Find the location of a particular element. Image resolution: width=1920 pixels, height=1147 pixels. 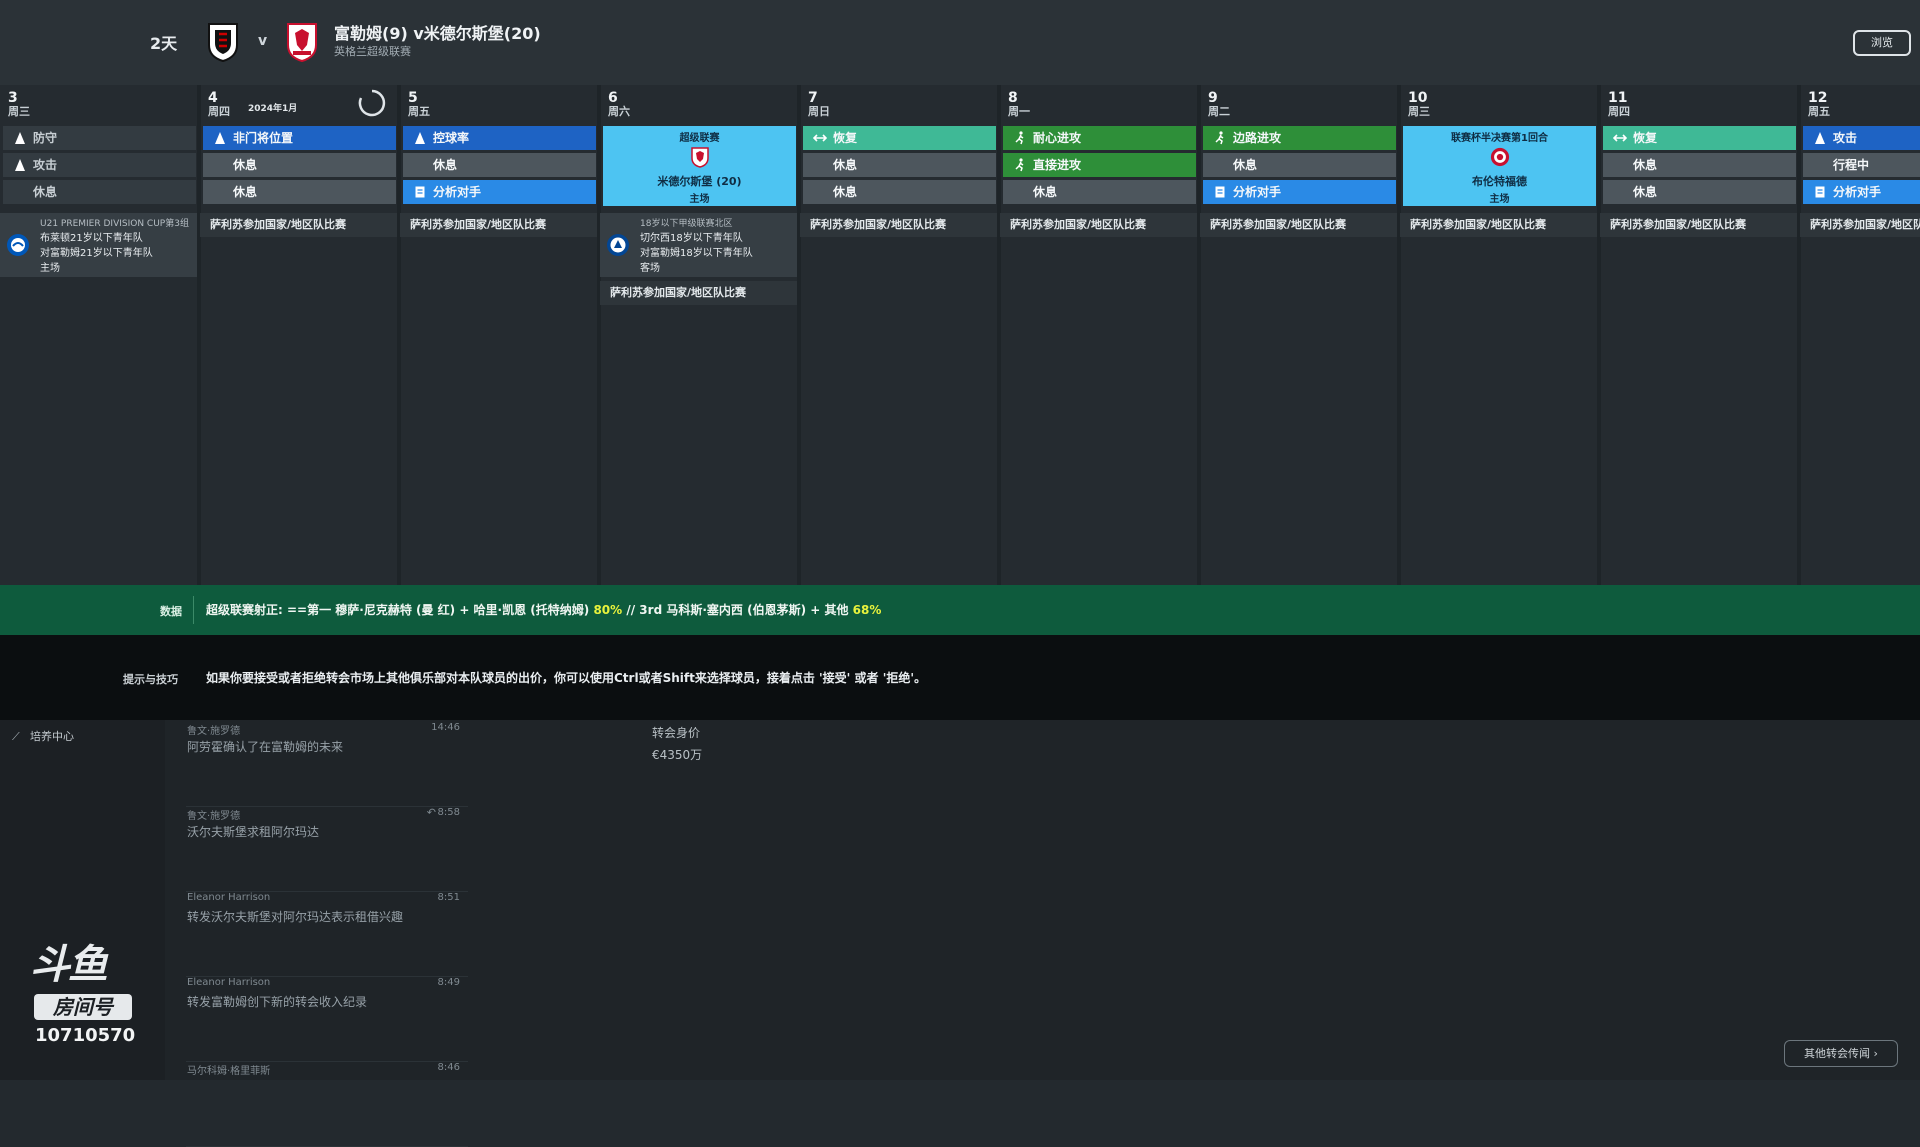

youth-venue: 客场 is located at coordinates (650, 268).